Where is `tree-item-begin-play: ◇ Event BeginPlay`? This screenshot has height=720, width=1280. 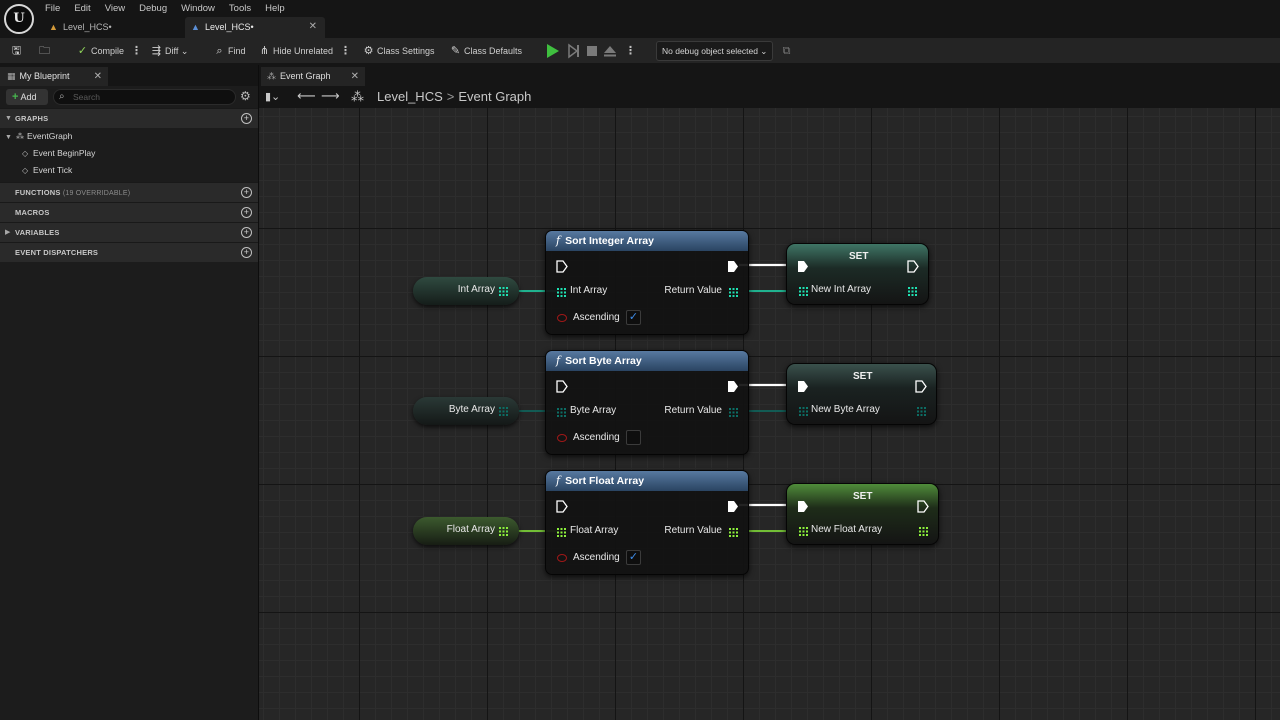
tree-item-begin-play: ◇ Event BeginPlay is located at coordinates (129, 153).